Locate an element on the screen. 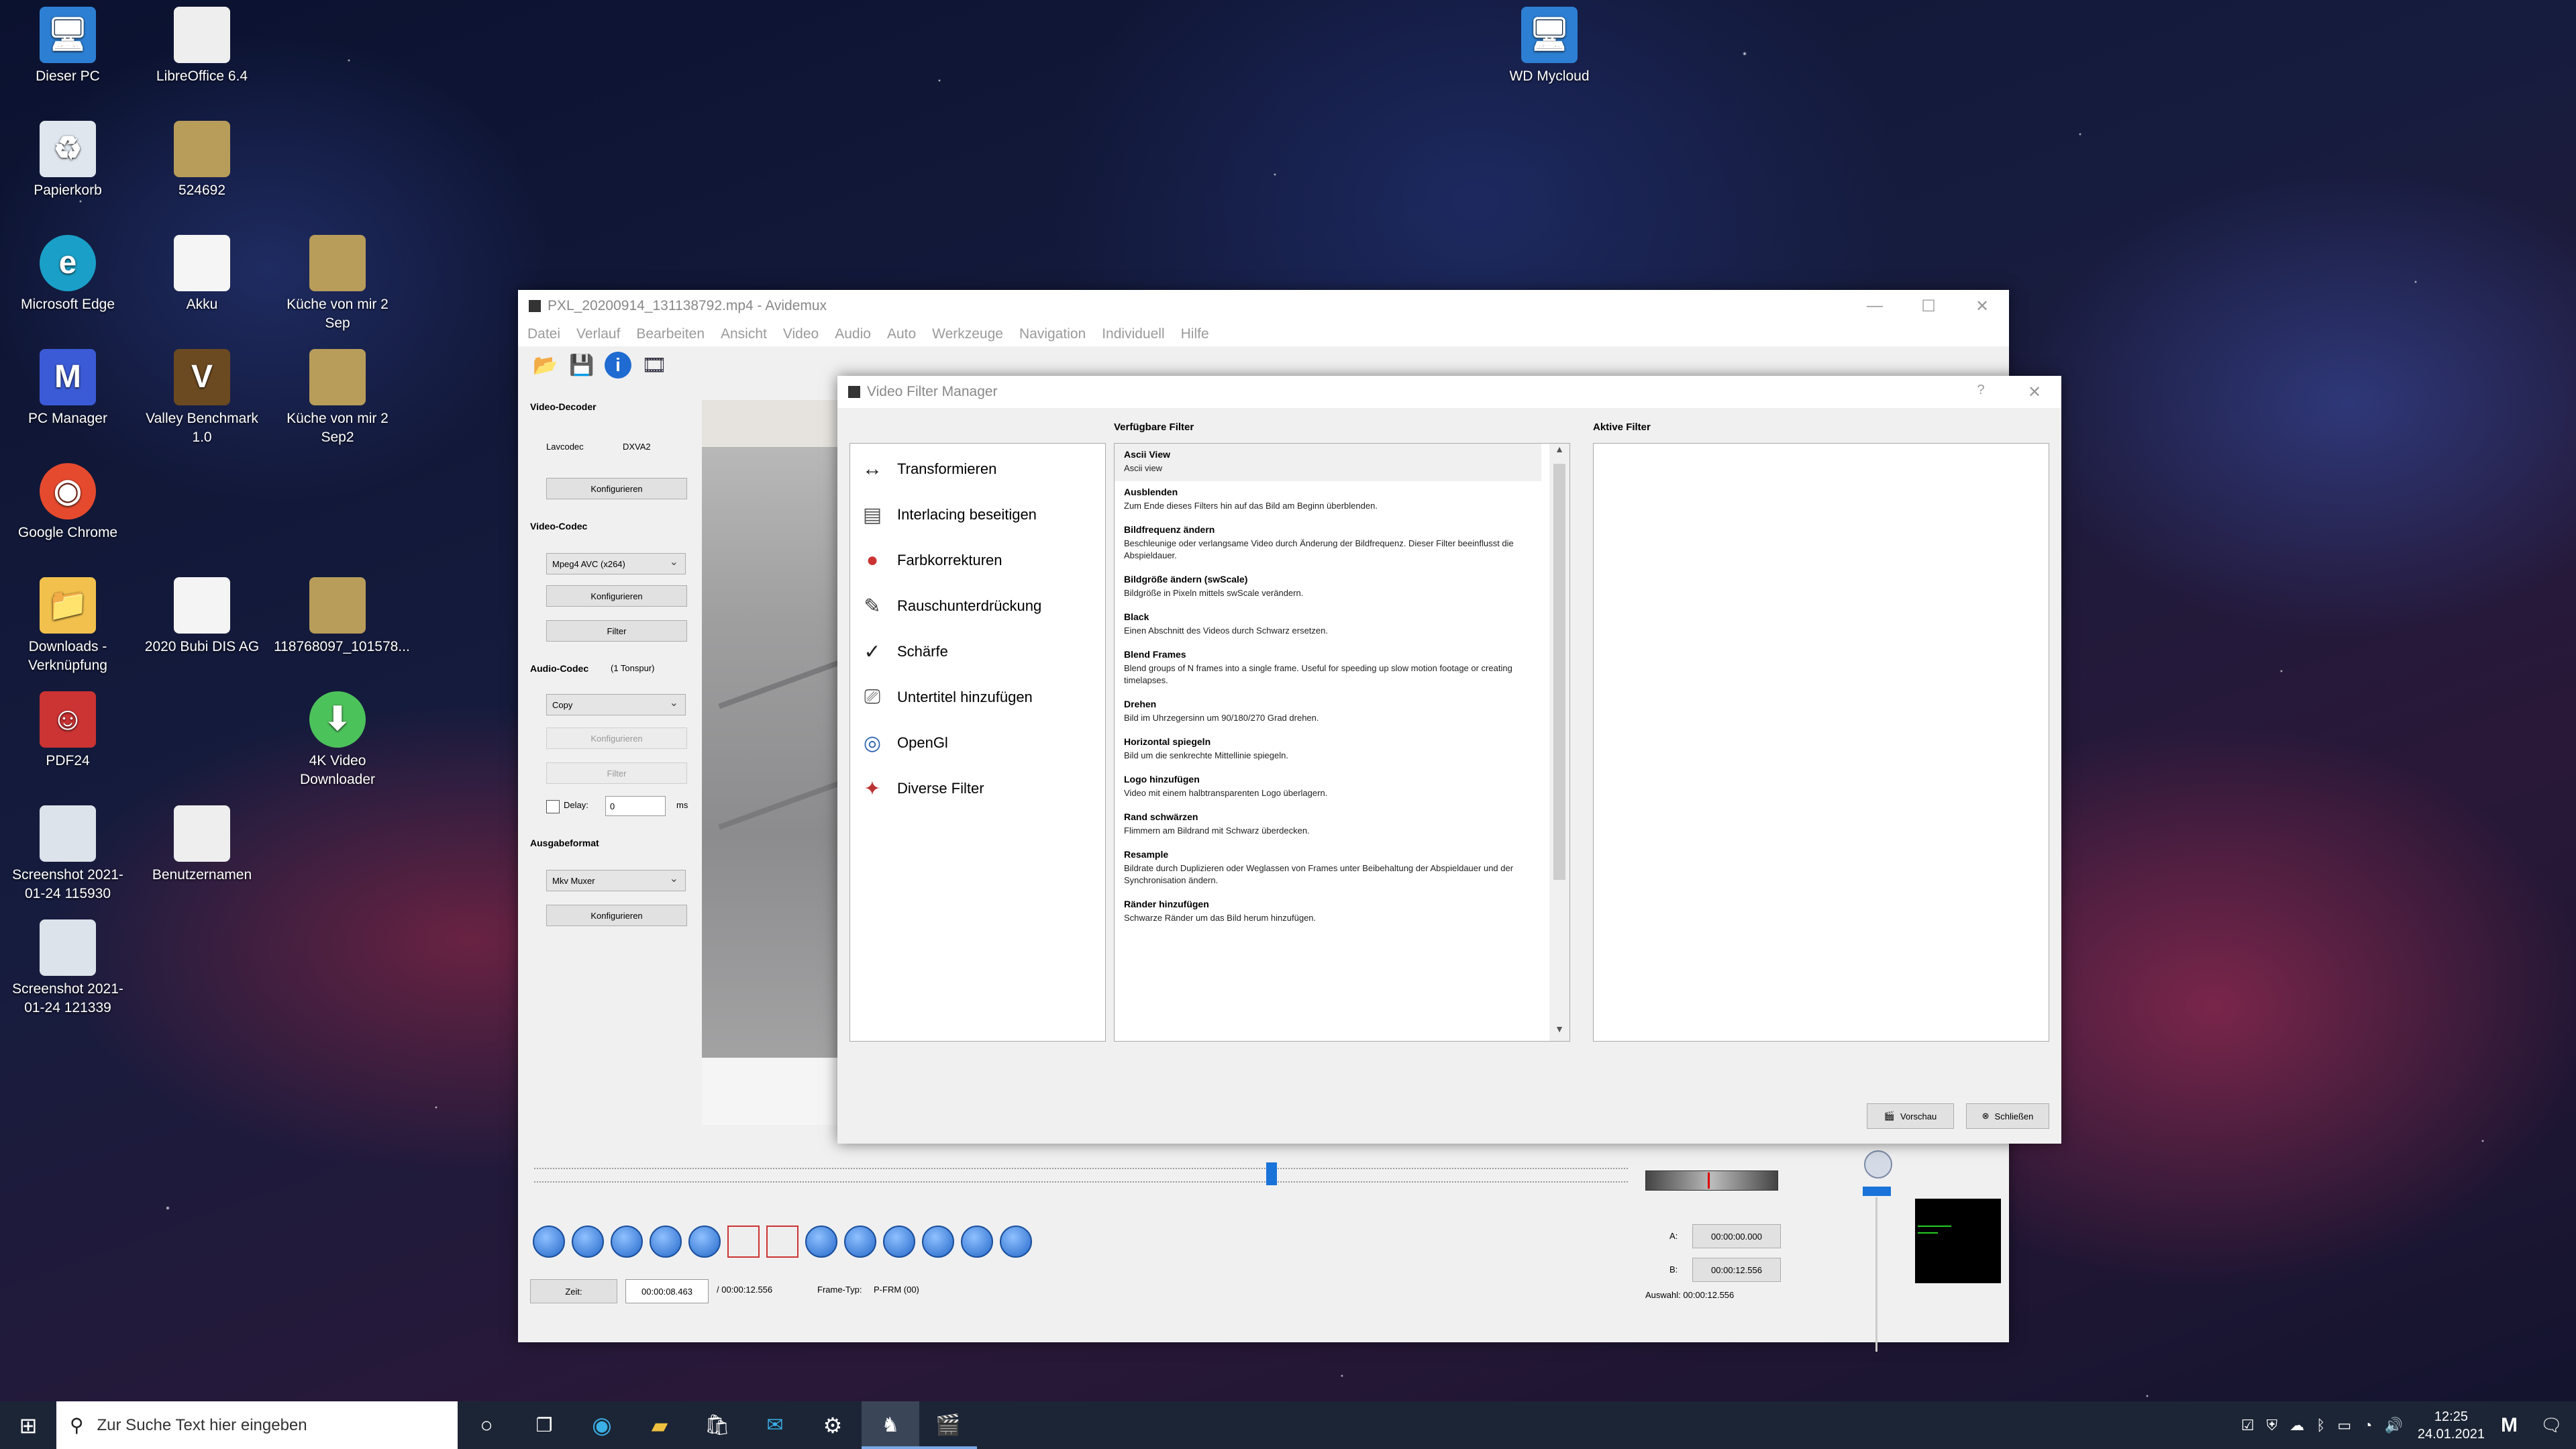 The width and height of the screenshot is (2576, 1449). desktop-icon: Akku is located at coordinates (202, 274).